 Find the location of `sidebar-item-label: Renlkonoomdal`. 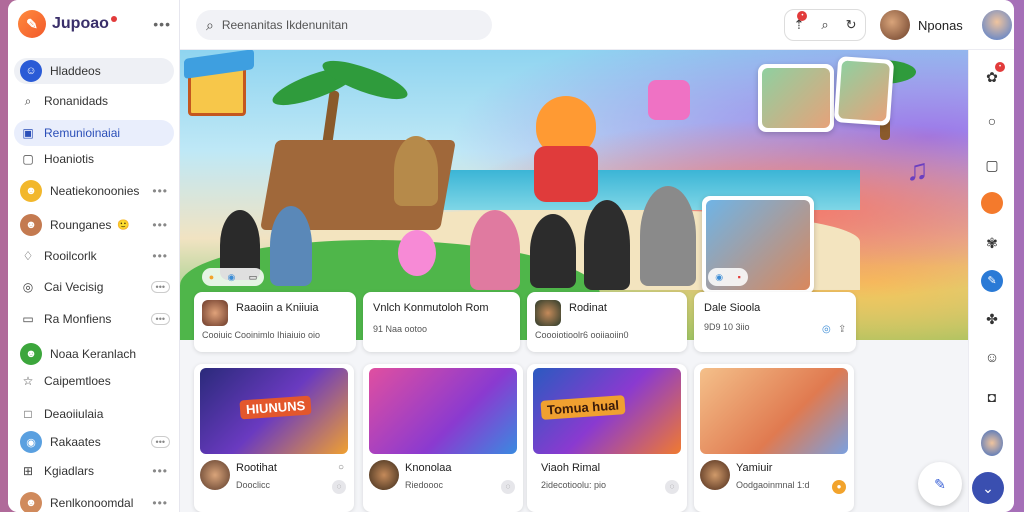

sidebar-item-label: Renlkonoomdal is located at coordinates (92, 503).